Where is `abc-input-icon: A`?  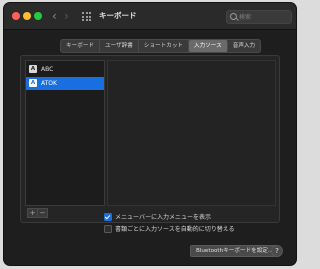 abc-input-icon: A is located at coordinates (33, 69).